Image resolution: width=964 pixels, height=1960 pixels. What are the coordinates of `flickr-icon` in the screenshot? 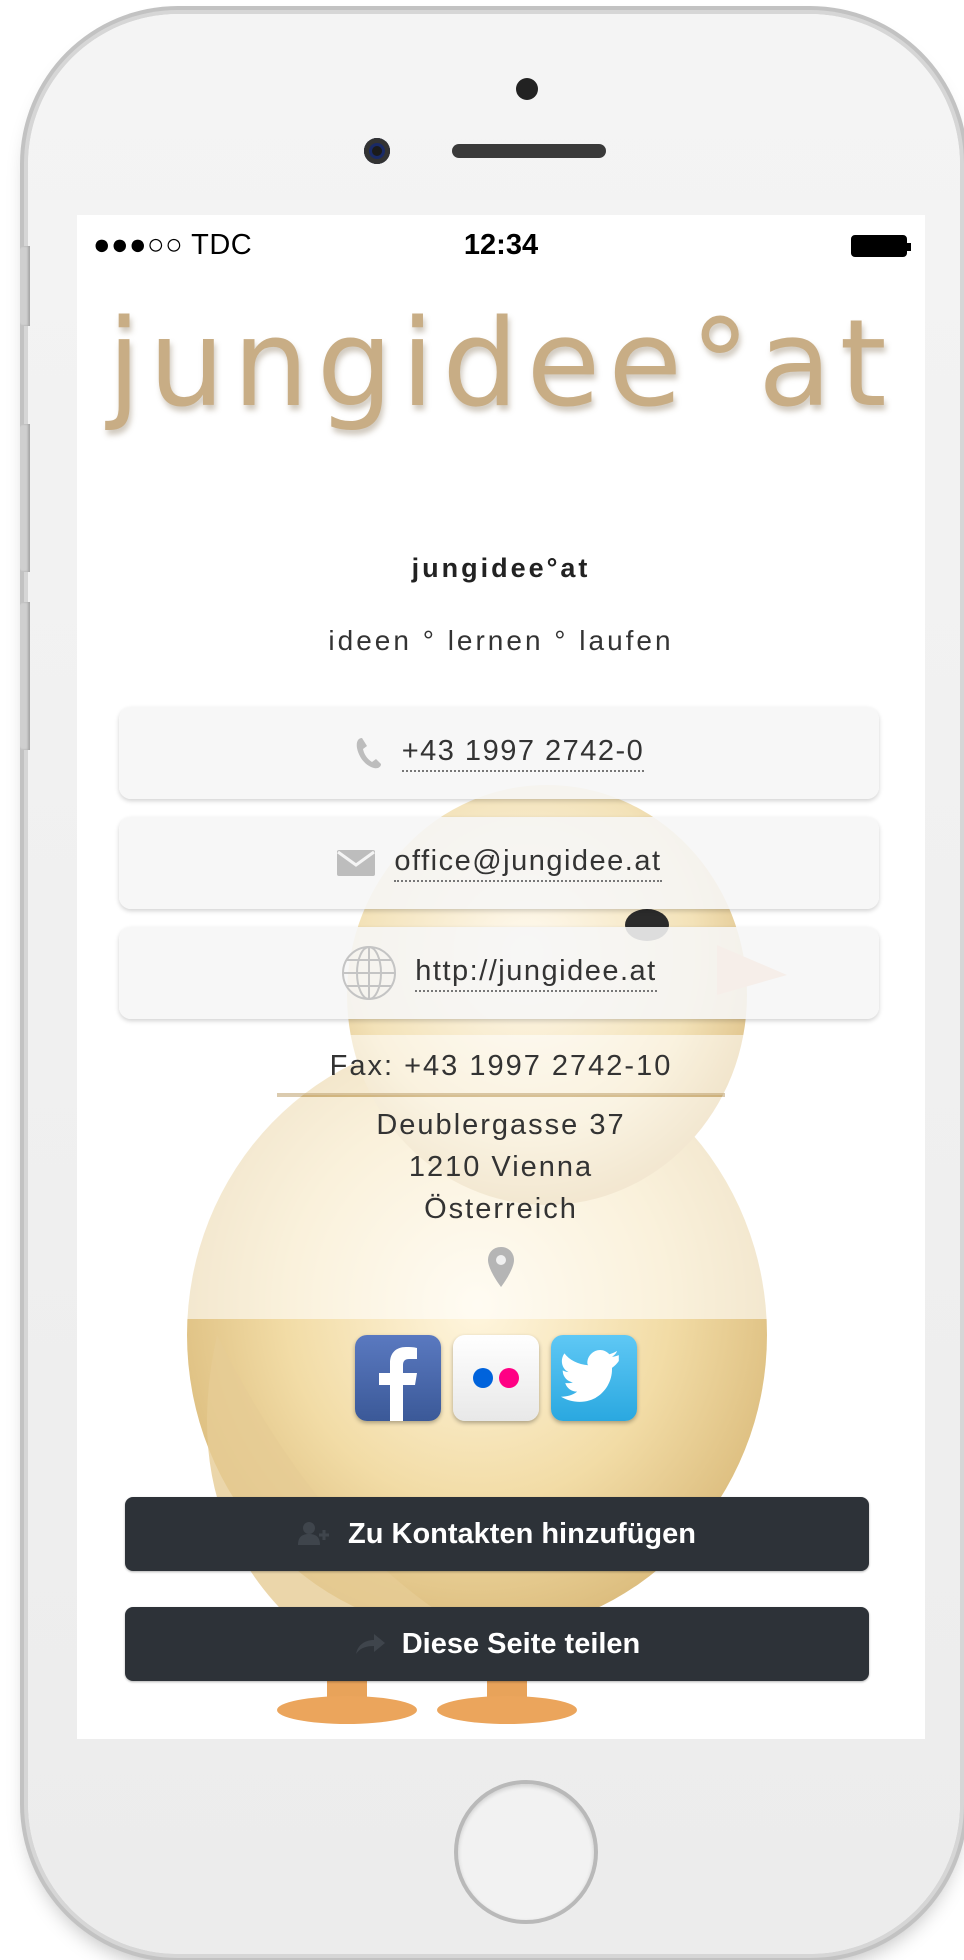 It's located at (496, 1378).